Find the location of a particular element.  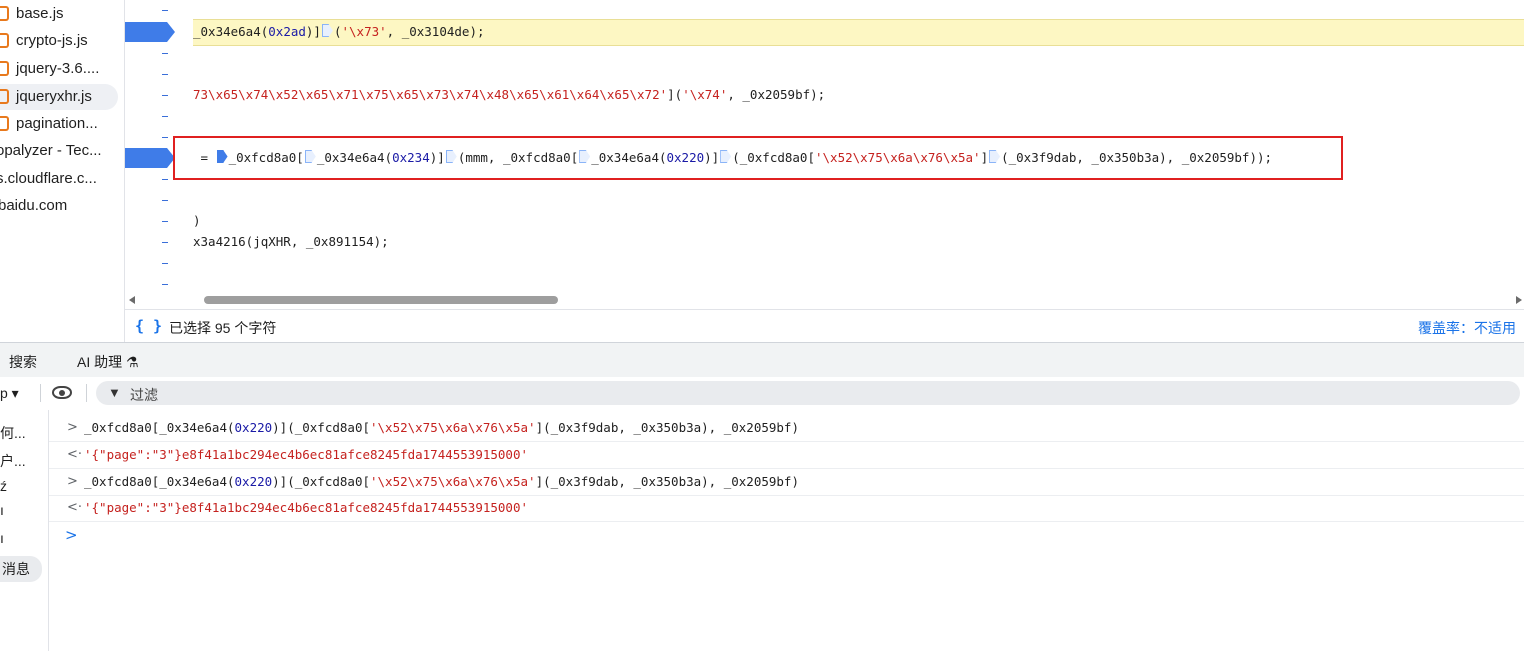

drawer-tab-bar: 搜索 AI 助理 ⚗ is located at coordinates (762, 360).